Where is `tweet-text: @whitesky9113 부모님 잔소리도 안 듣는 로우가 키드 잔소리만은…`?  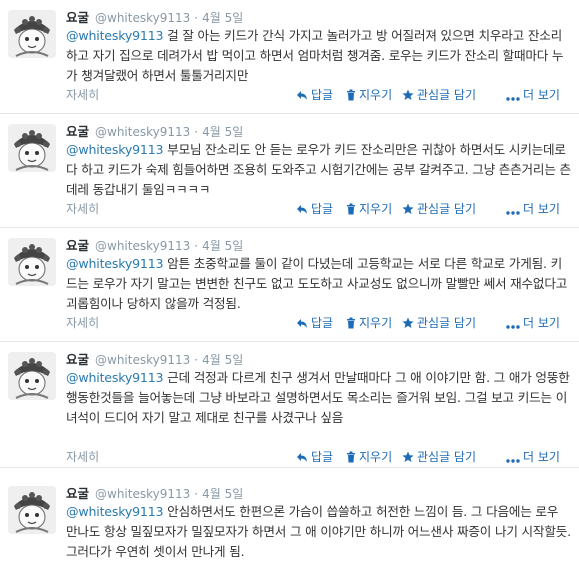 tweet-text: @whitesky9113 부모님 잔소리도 안 듣는 로우가 키드 잔소리만은… is located at coordinates (319, 170).